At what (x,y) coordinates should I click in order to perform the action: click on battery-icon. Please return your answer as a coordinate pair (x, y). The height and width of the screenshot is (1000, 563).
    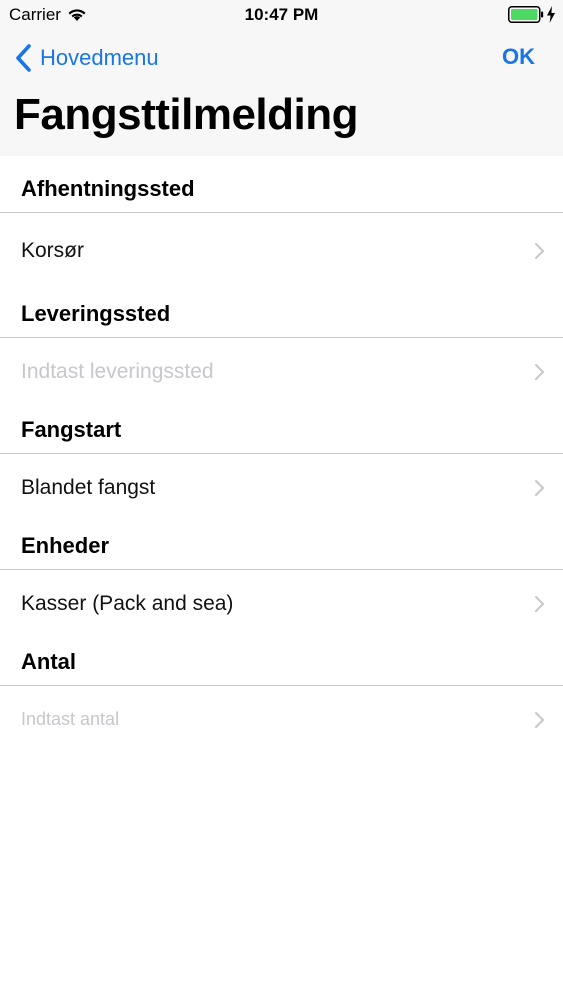
    Looking at the image, I should click on (526, 14).